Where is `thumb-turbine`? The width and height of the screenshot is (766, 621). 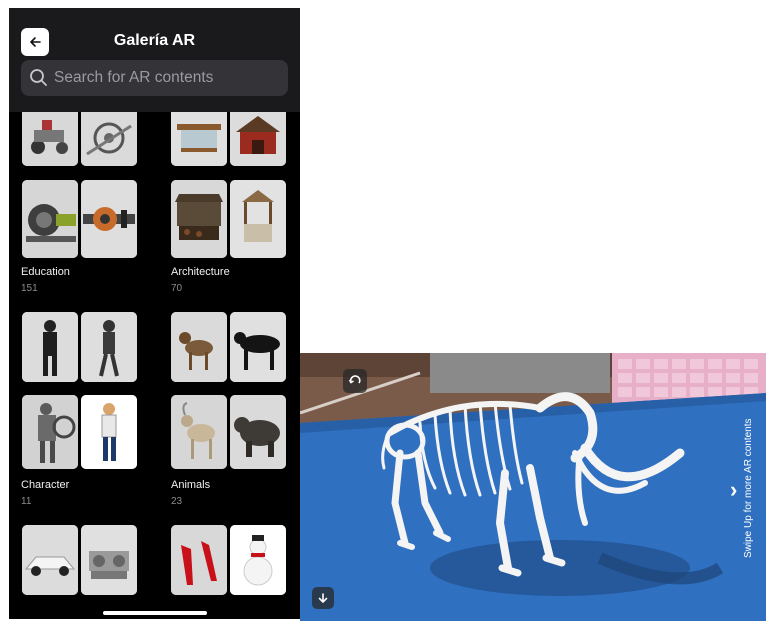
thumb-turbine is located at coordinates (50, 219).